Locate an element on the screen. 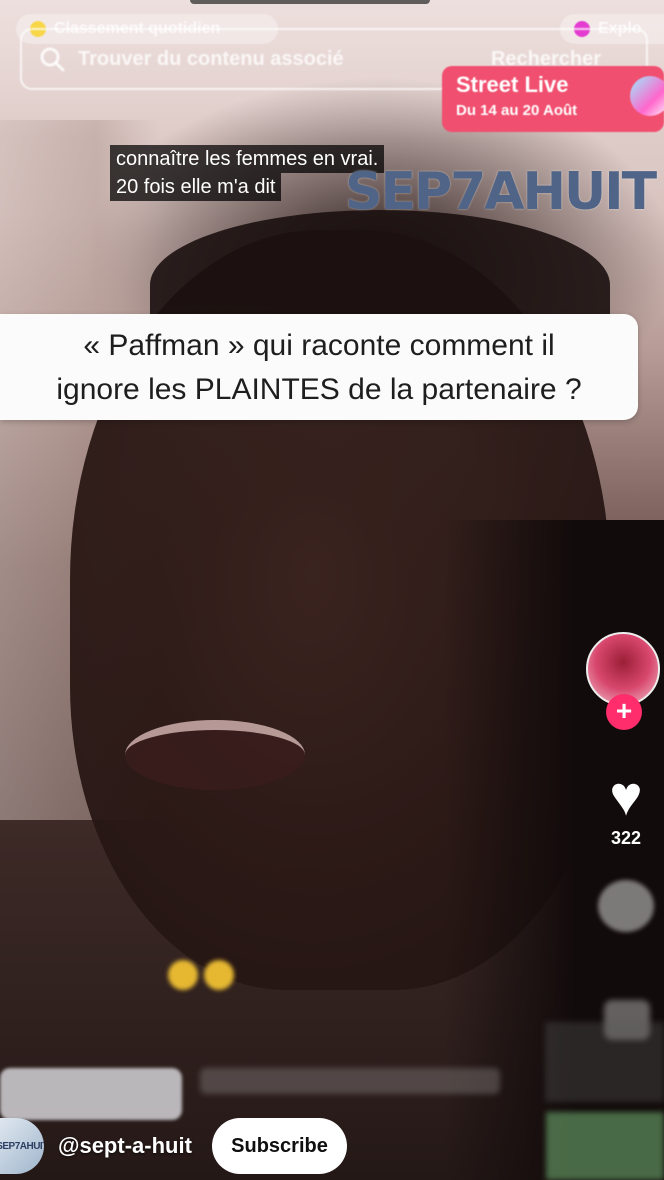  video-mouth is located at coordinates (215, 755).